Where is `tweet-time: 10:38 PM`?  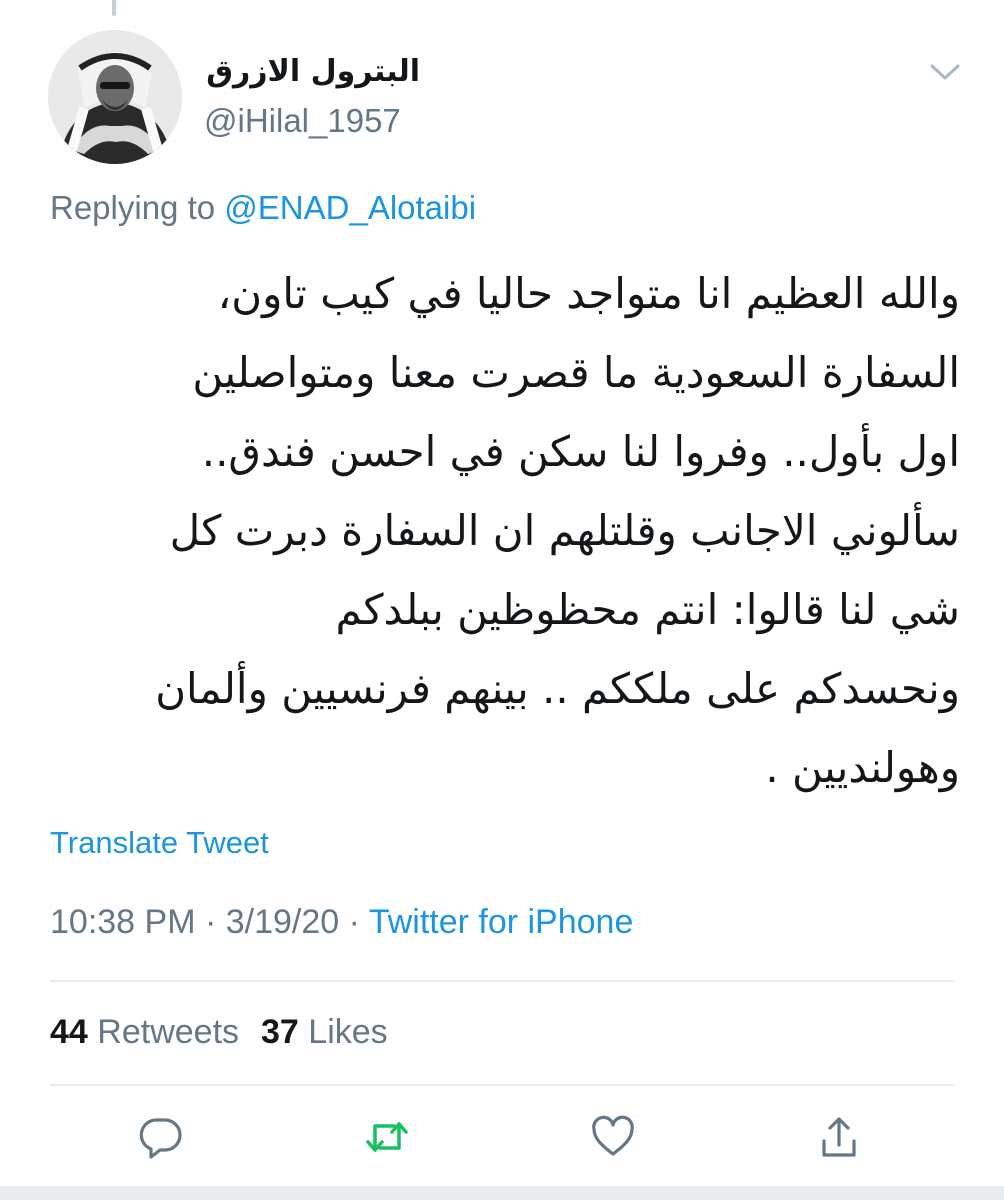 tweet-time: 10:38 PM is located at coordinates (123, 922).